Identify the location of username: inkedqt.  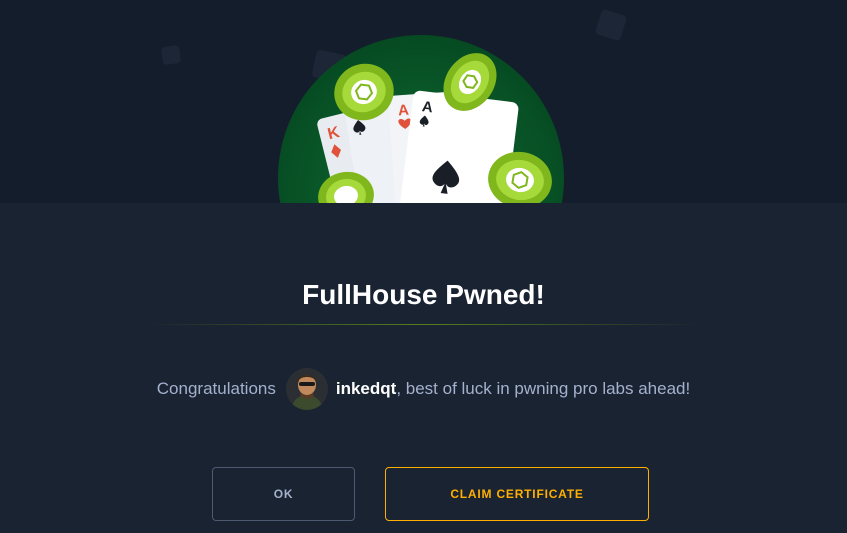
(366, 388).